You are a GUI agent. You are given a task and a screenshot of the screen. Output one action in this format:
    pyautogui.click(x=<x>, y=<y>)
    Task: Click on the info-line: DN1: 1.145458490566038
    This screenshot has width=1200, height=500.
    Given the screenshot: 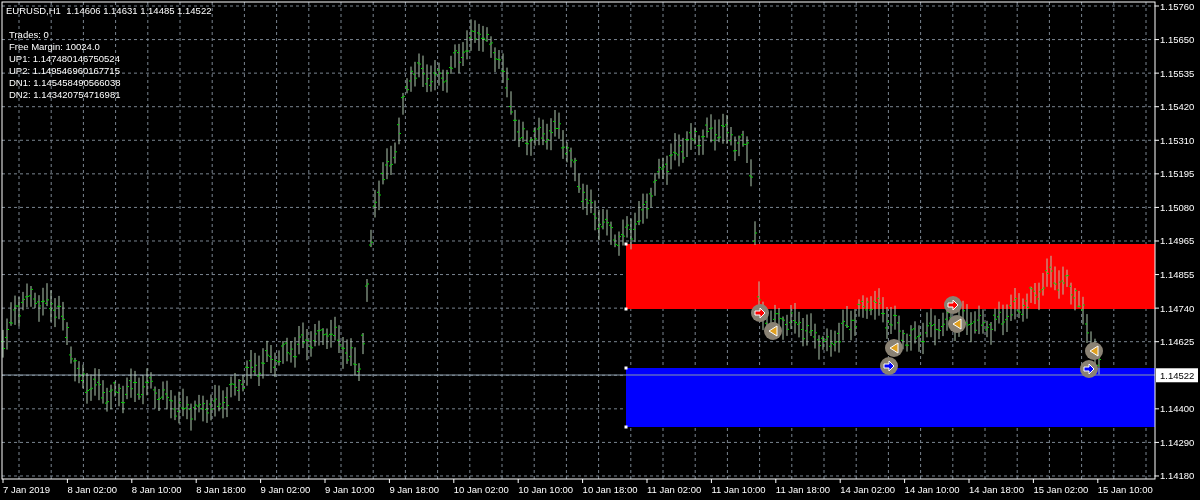 What is the action you would take?
    pyautogui.click(x=65, y=82)
    